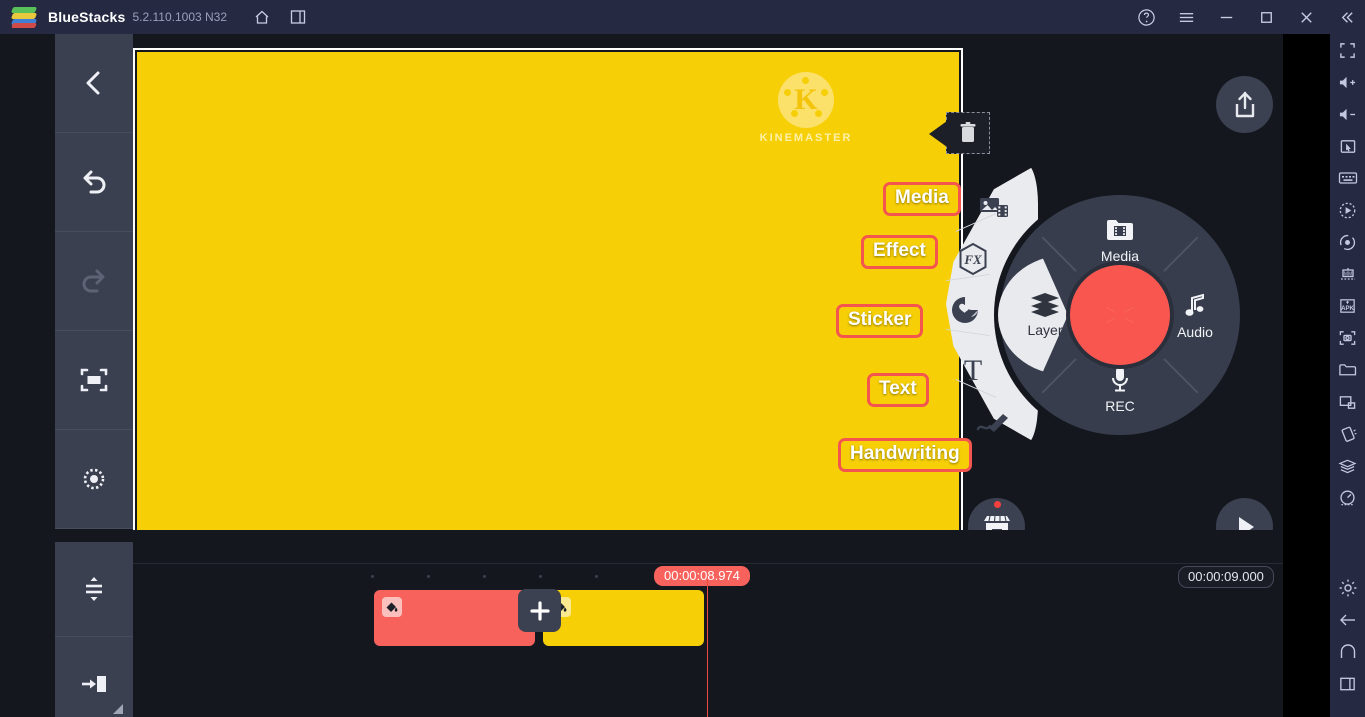  Describe the element at coordinates (1120, 256) in the screenshot. I see `wheel-media-label: Media` at that location.